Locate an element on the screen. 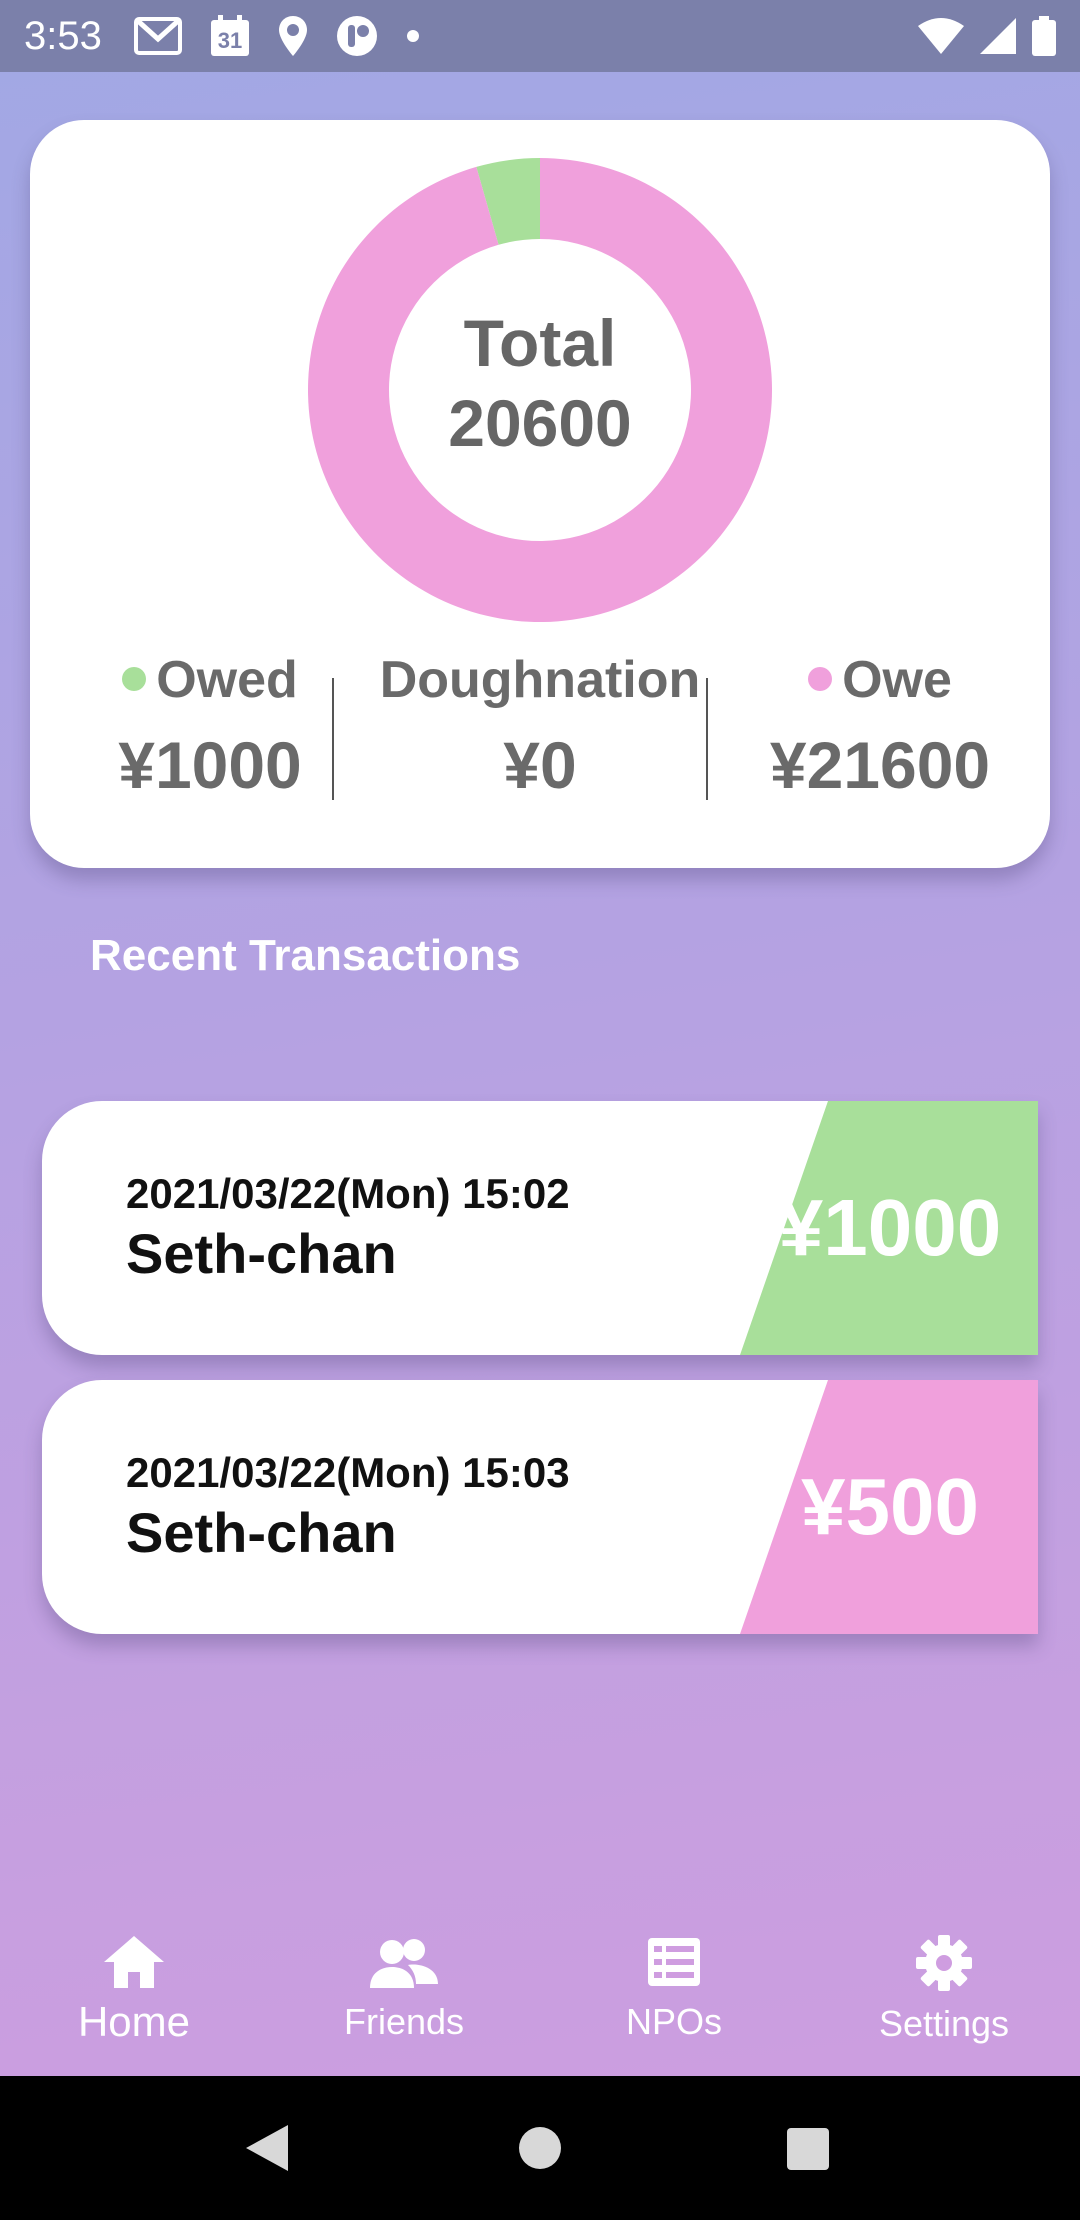 Image resolution: width=1080 pixels, height=2220 pixels. signal-icon is located at coordinates (998, 36).